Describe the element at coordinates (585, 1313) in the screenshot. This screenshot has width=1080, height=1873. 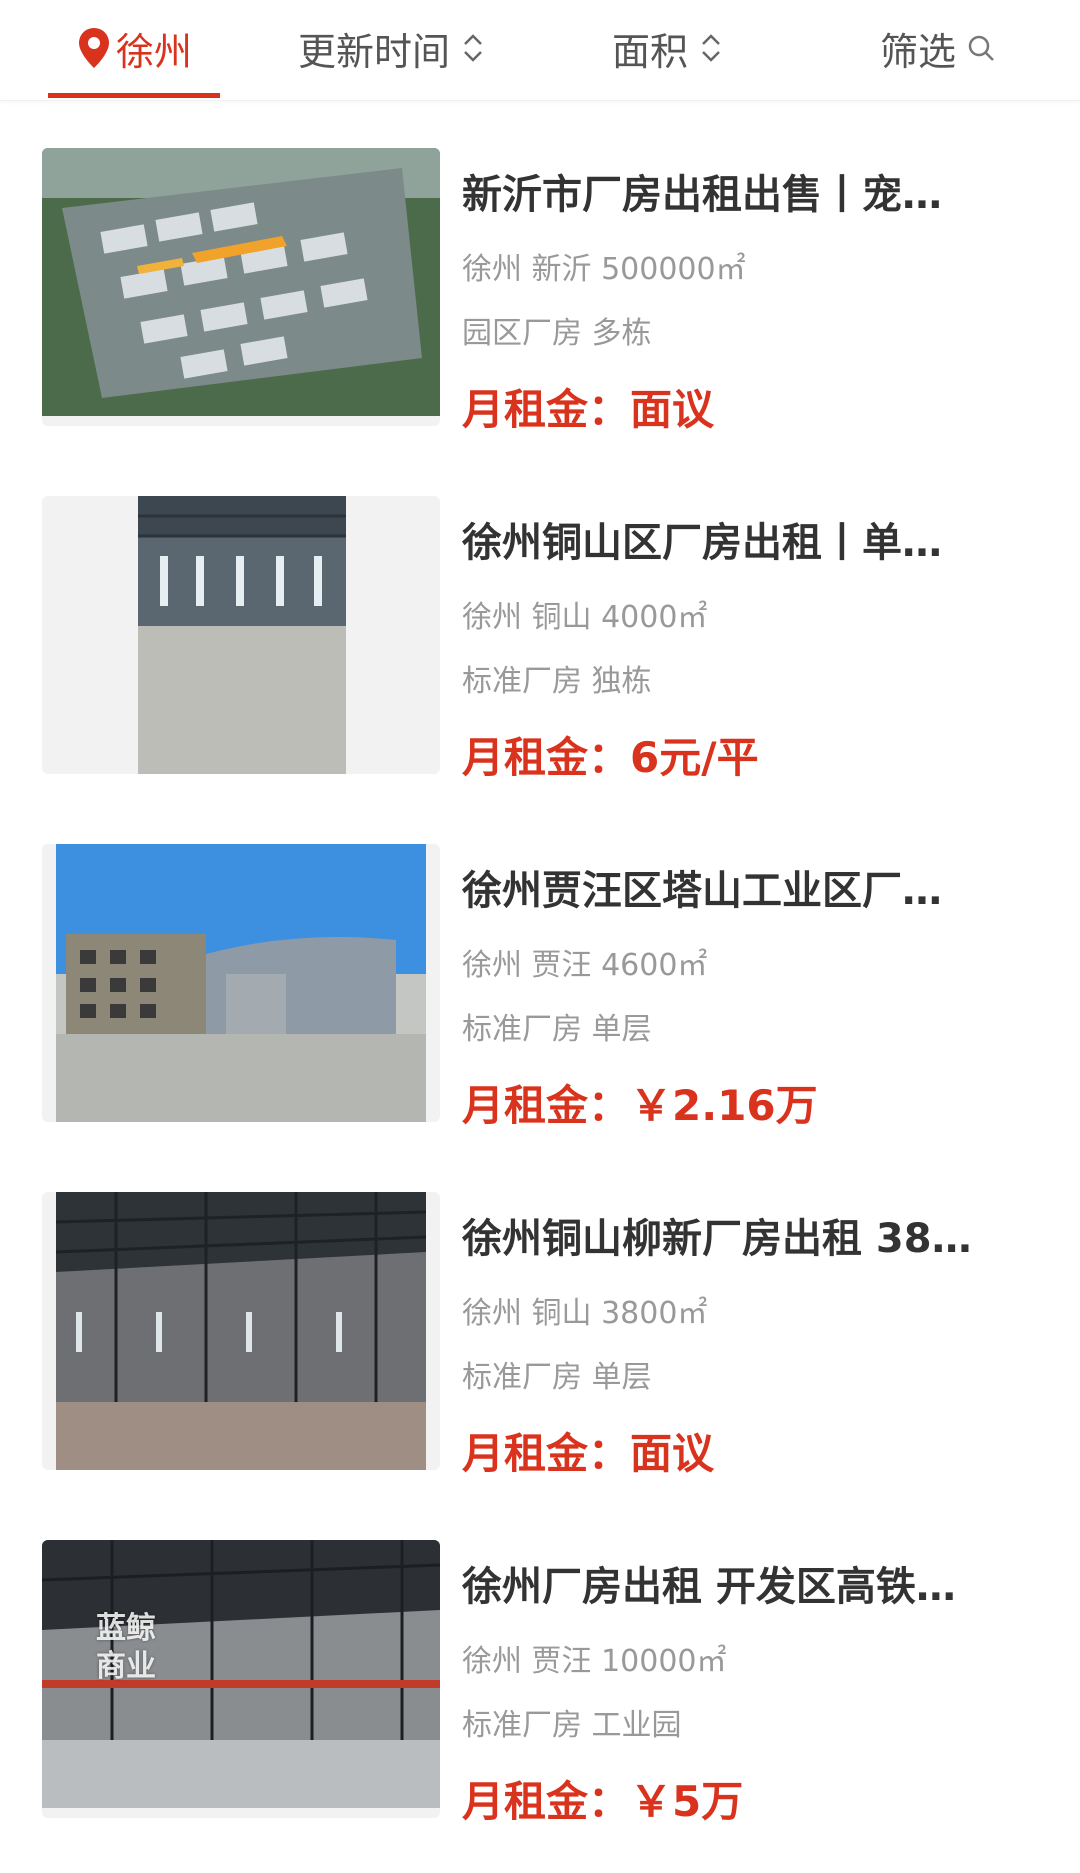
I see `listing-location-area: 徐州 铜山 3800㎡` at that location.